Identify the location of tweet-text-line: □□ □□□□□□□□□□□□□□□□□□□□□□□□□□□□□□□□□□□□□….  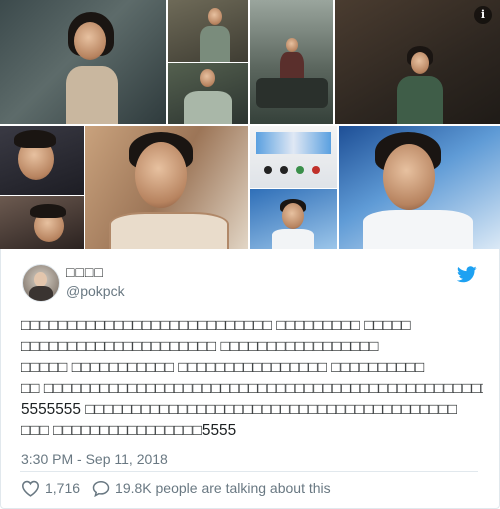
(252, 388).